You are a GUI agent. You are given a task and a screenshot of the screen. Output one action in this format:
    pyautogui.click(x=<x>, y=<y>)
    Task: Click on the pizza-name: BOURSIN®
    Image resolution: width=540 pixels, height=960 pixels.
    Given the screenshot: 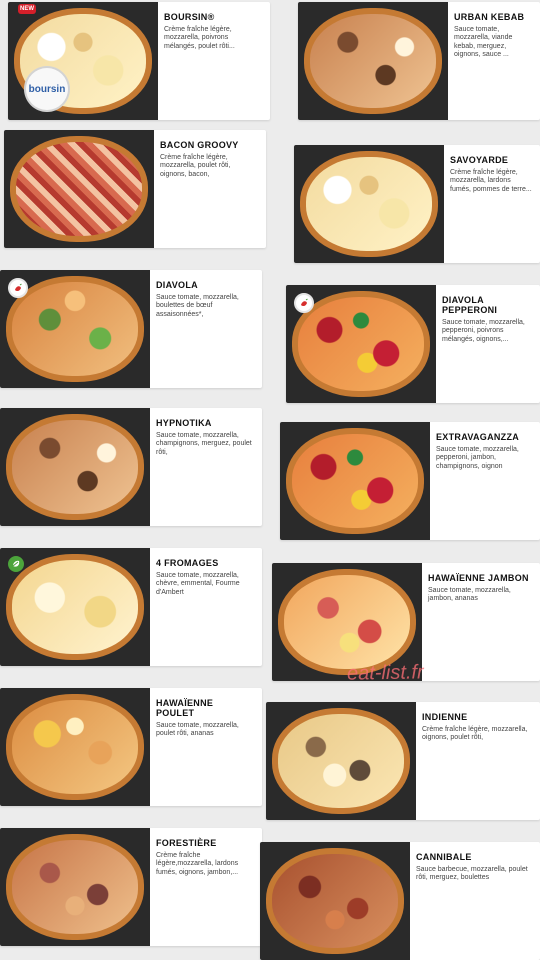 What is the action you would take?
    pyautogui.click(x=189, y=17)
    